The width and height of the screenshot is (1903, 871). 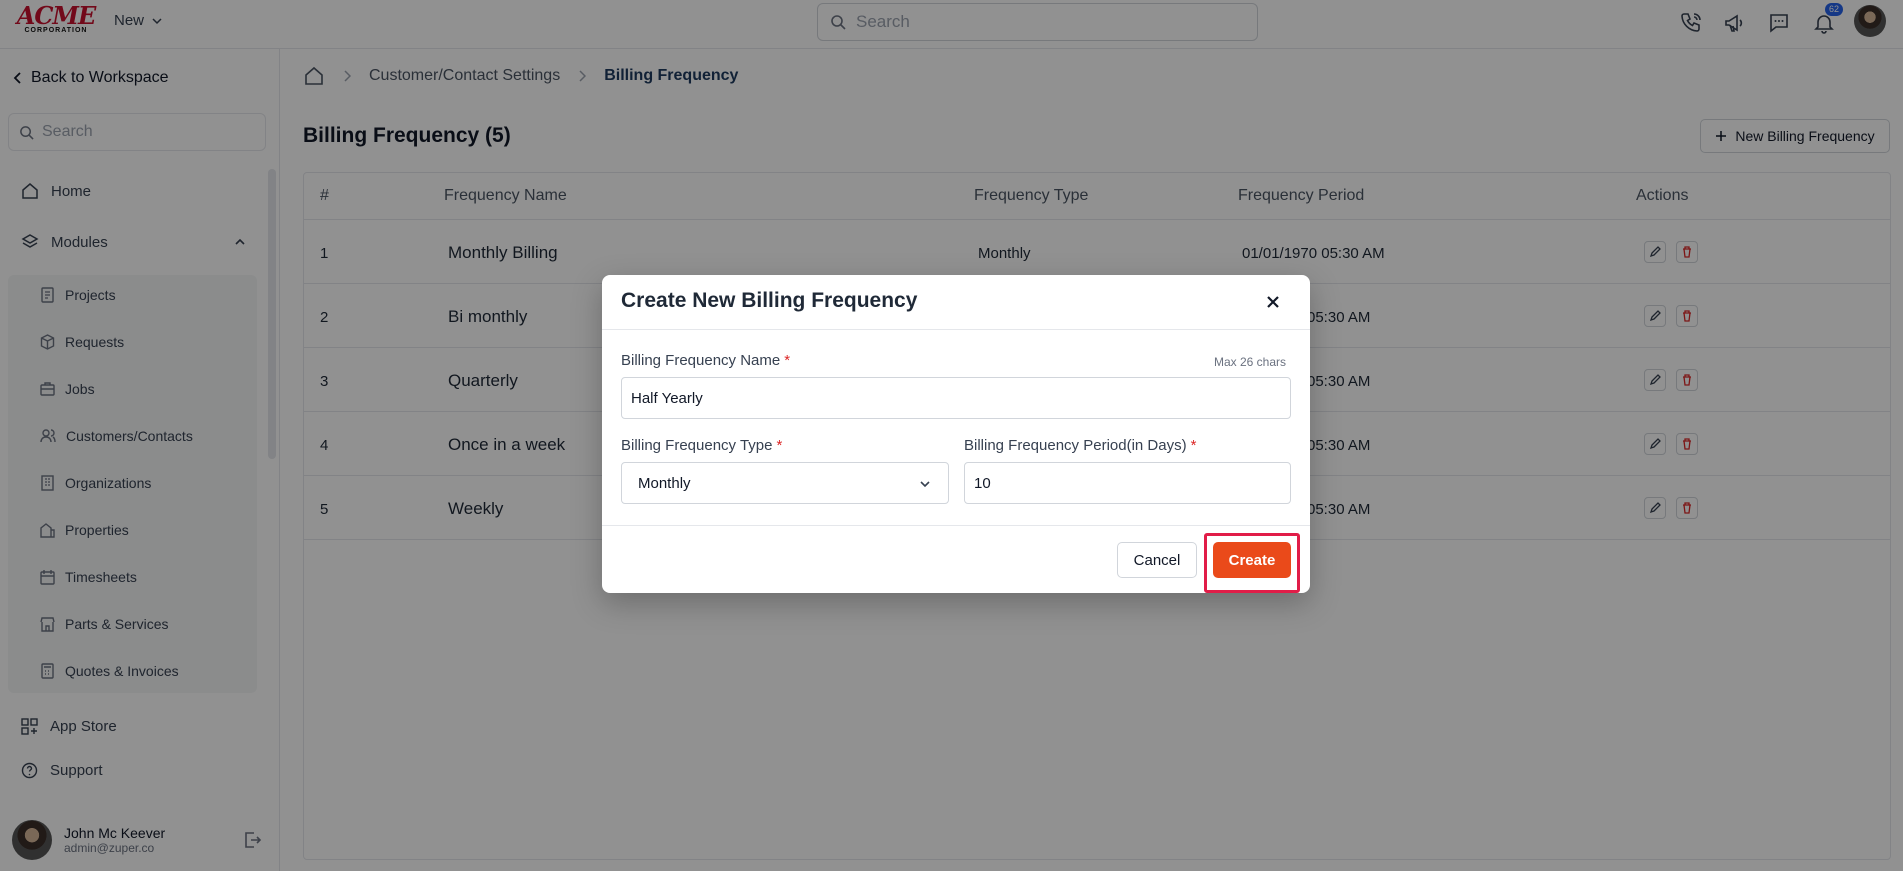 I want to click on billing-frequency-type-select: Monthly, so click(x=785, y=483).